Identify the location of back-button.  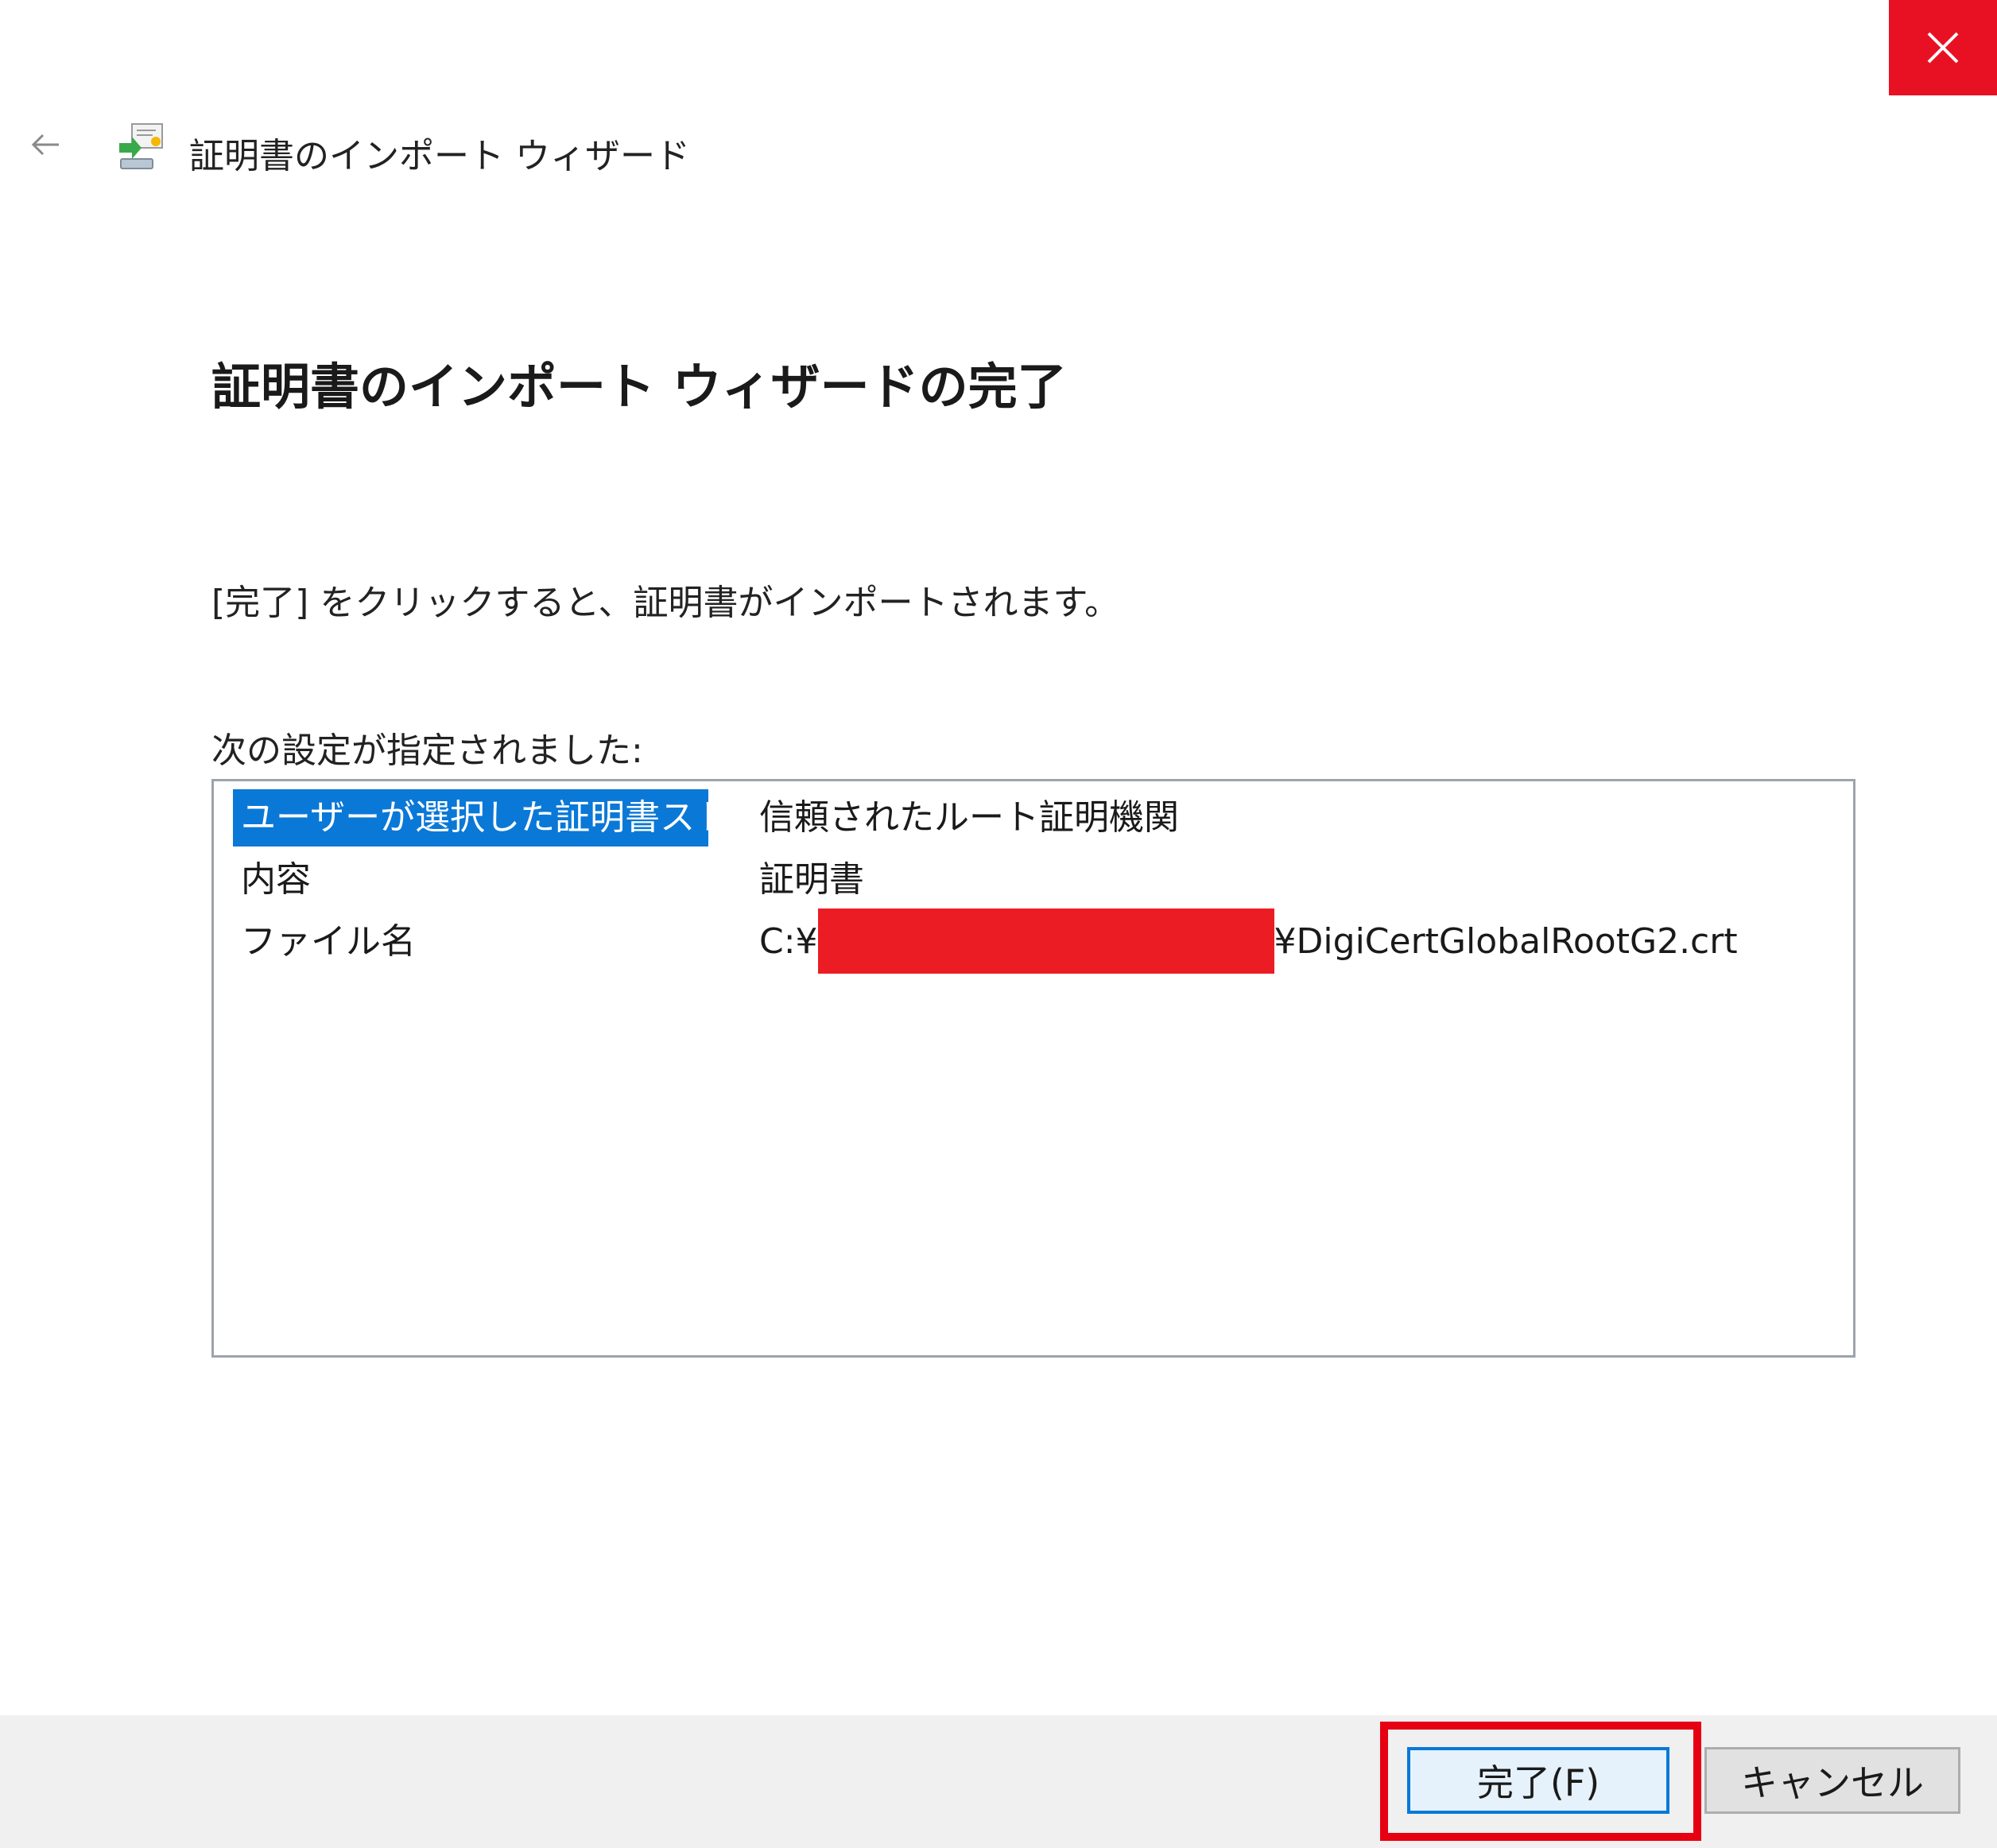
(46, 144).